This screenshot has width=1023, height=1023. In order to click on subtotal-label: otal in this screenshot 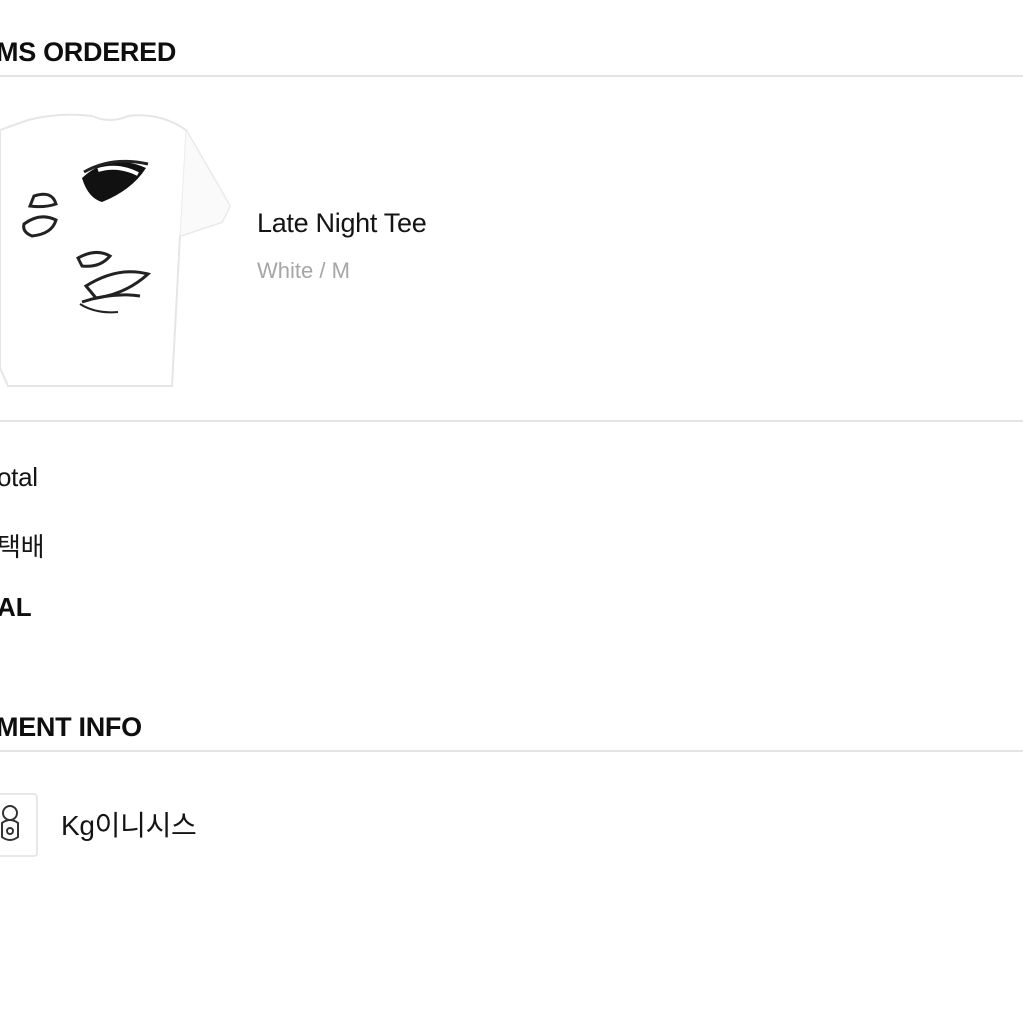, I will do `click(19, 477)`.